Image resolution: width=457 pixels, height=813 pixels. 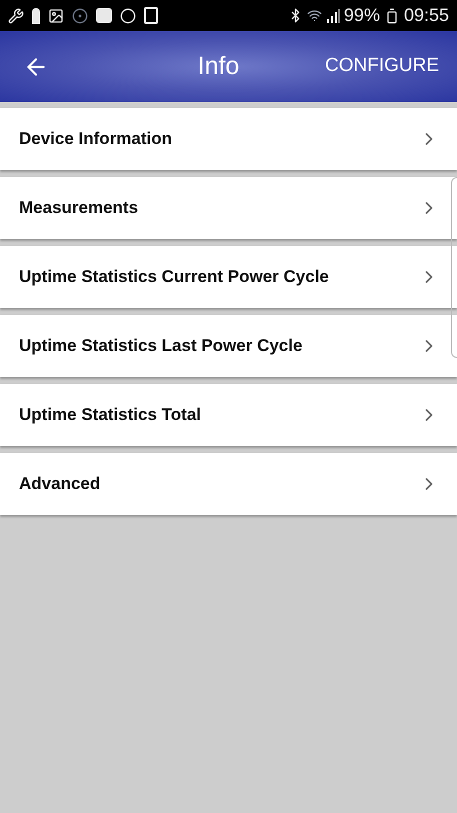 What do you see at coordinates (228, 484) in the screenshot?
I see `menu-item: Advanced` at bounding box center [228, 484].